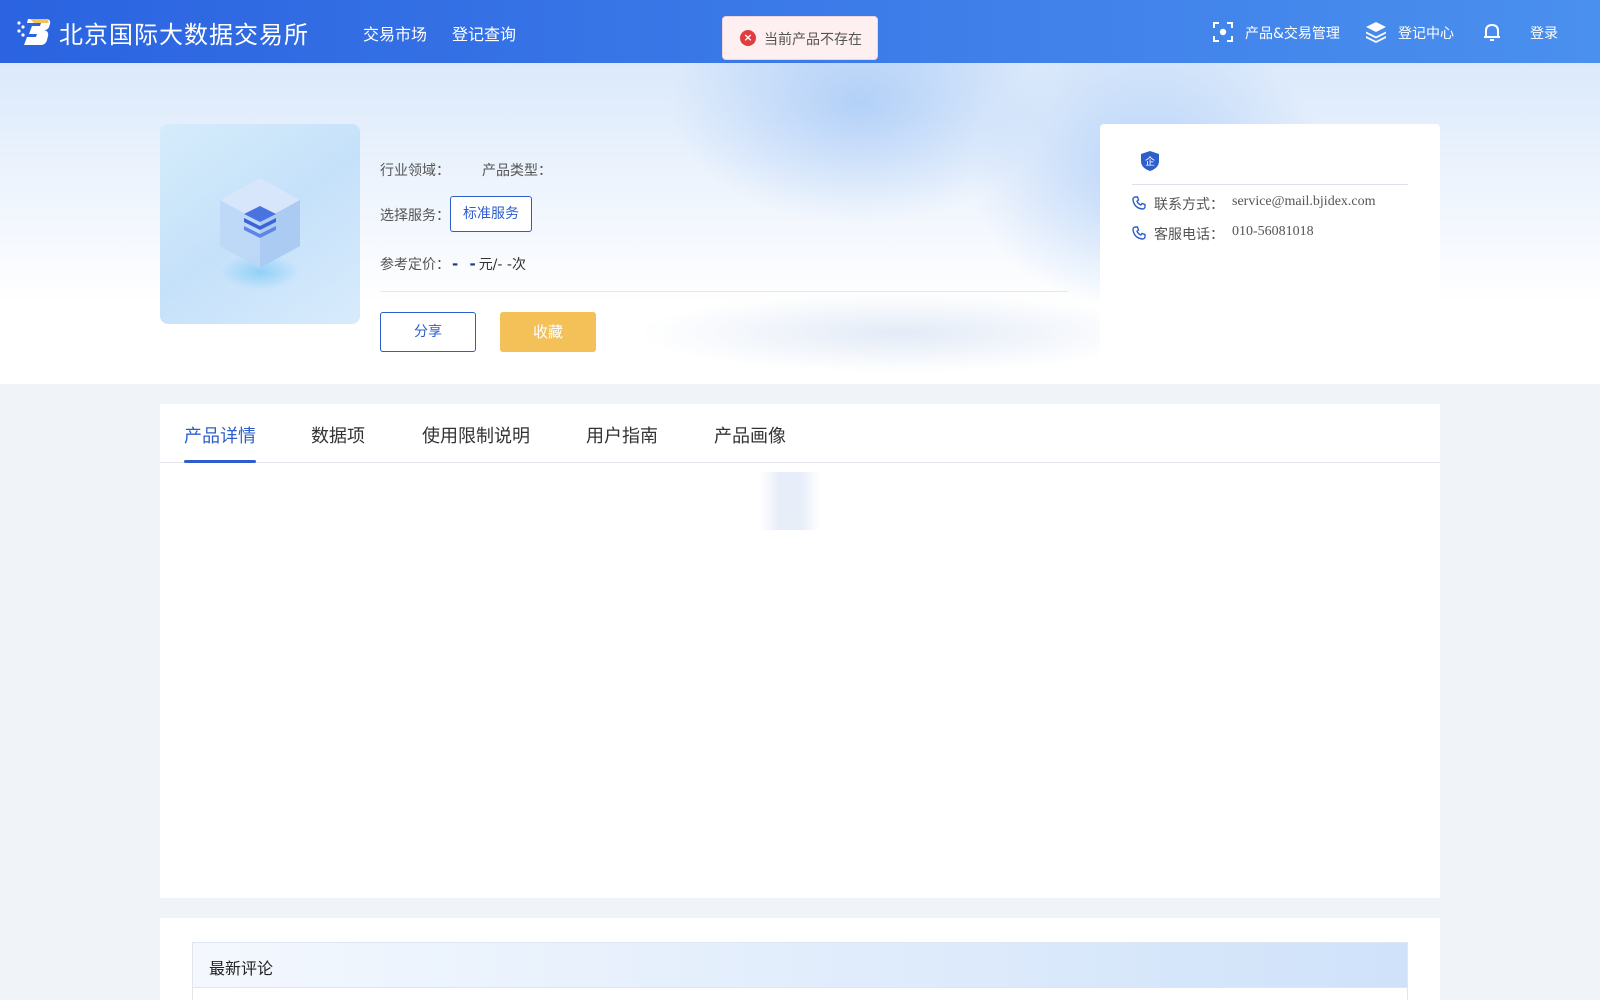  Describe the element at coordinates (724, 291) in the screenshot. I see `info-divider` at that location.